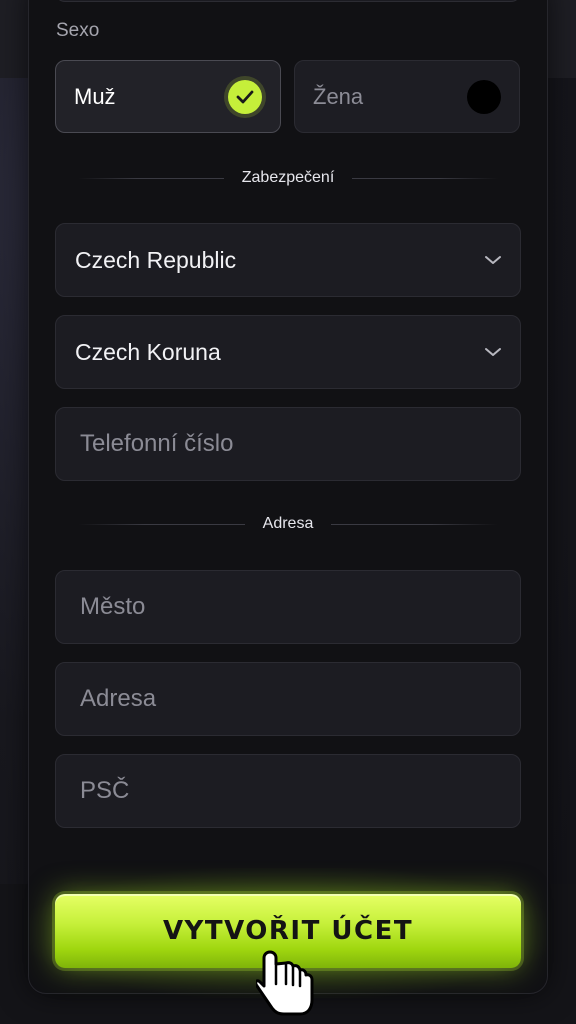 The width and height of the screenshot is (576, 1024). What do you see at coordinates (288, 931) in the screenshot?
I see `create-account-label: VYTVOŘIT ÚČET` at bounding box center [288, 931].